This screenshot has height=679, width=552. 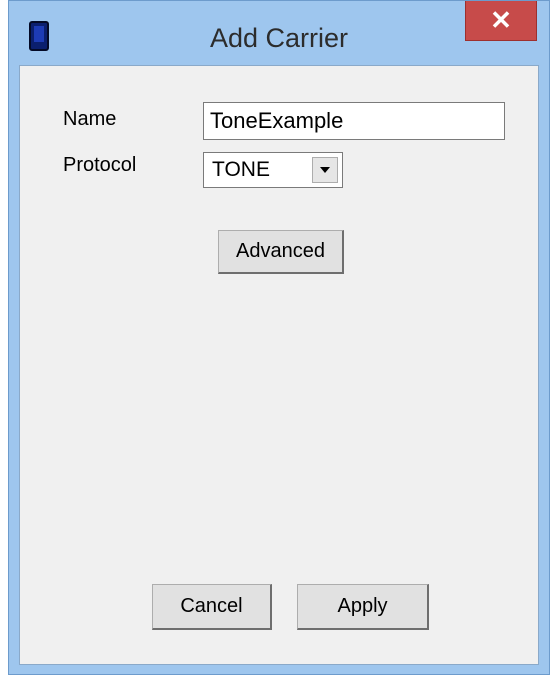 What do you see at coordinates (363, 607) in the screenshot?
I see `apply-button: Apply` at bounding box center [363, 607].